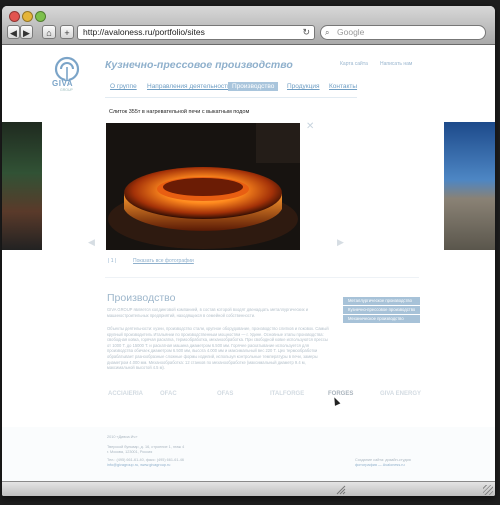  I want to click on gallery-pager: | 1 |, so click(112, 261).